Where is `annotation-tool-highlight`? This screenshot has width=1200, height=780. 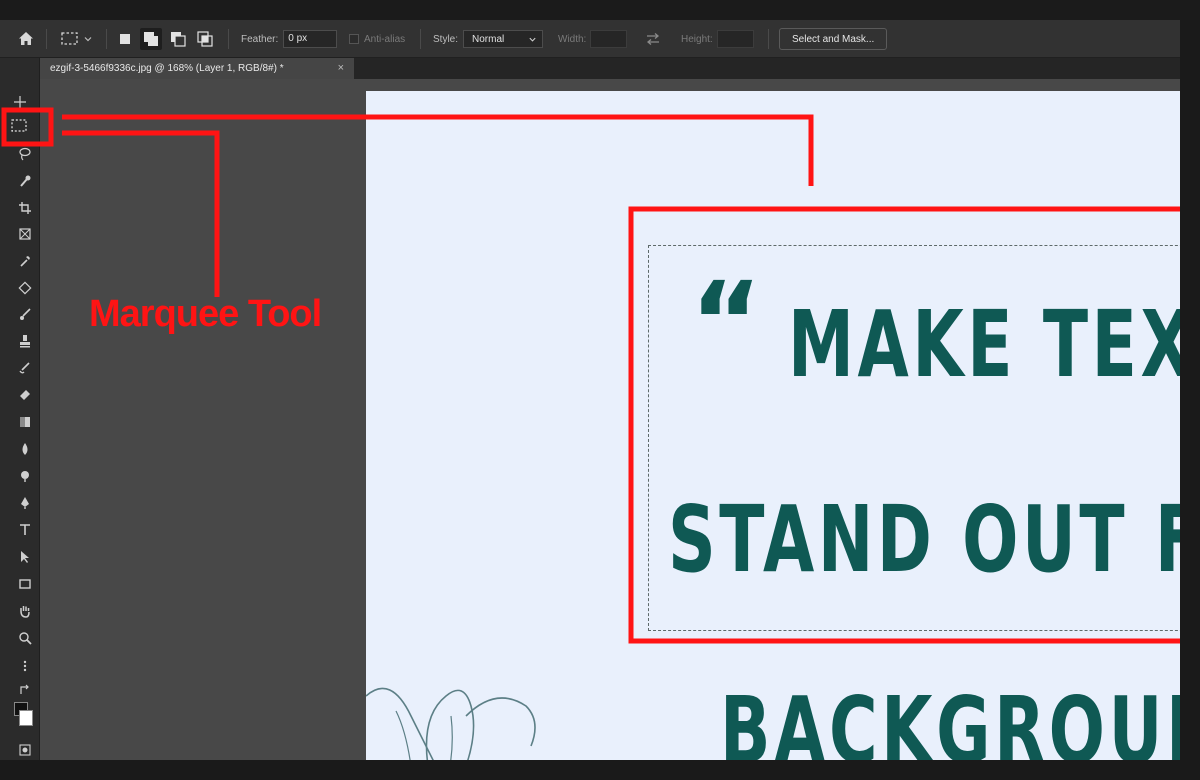 annotation-tool-highlight is located at coordinates (27, 127).